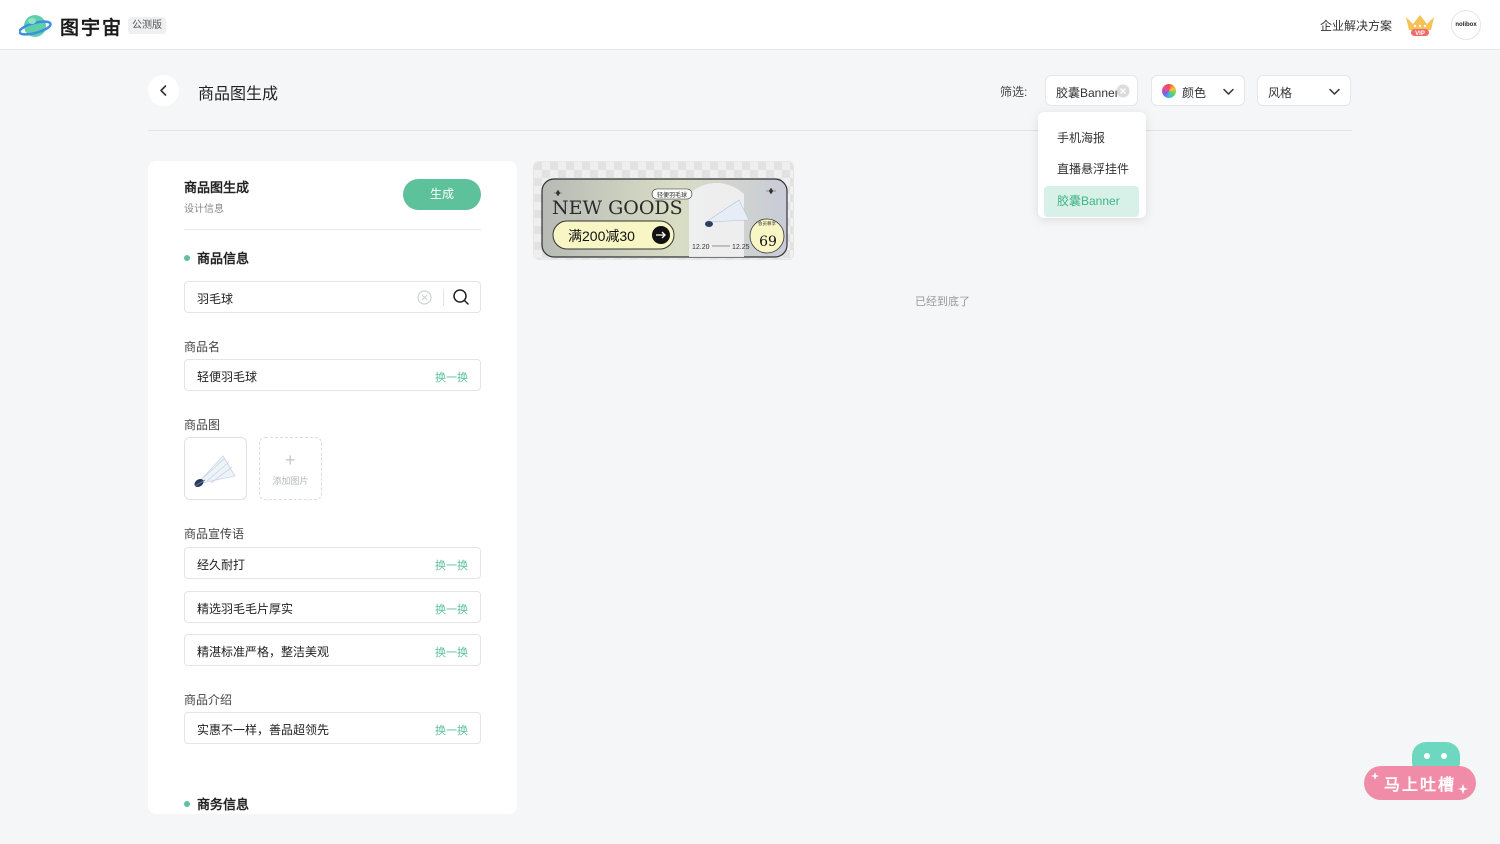 This screenshot has height=844, width=1500. What do you see at coordinates (238, 94) in the screenshot?
I see `page-title: 商品图生成` at bounding box center [238, 94].